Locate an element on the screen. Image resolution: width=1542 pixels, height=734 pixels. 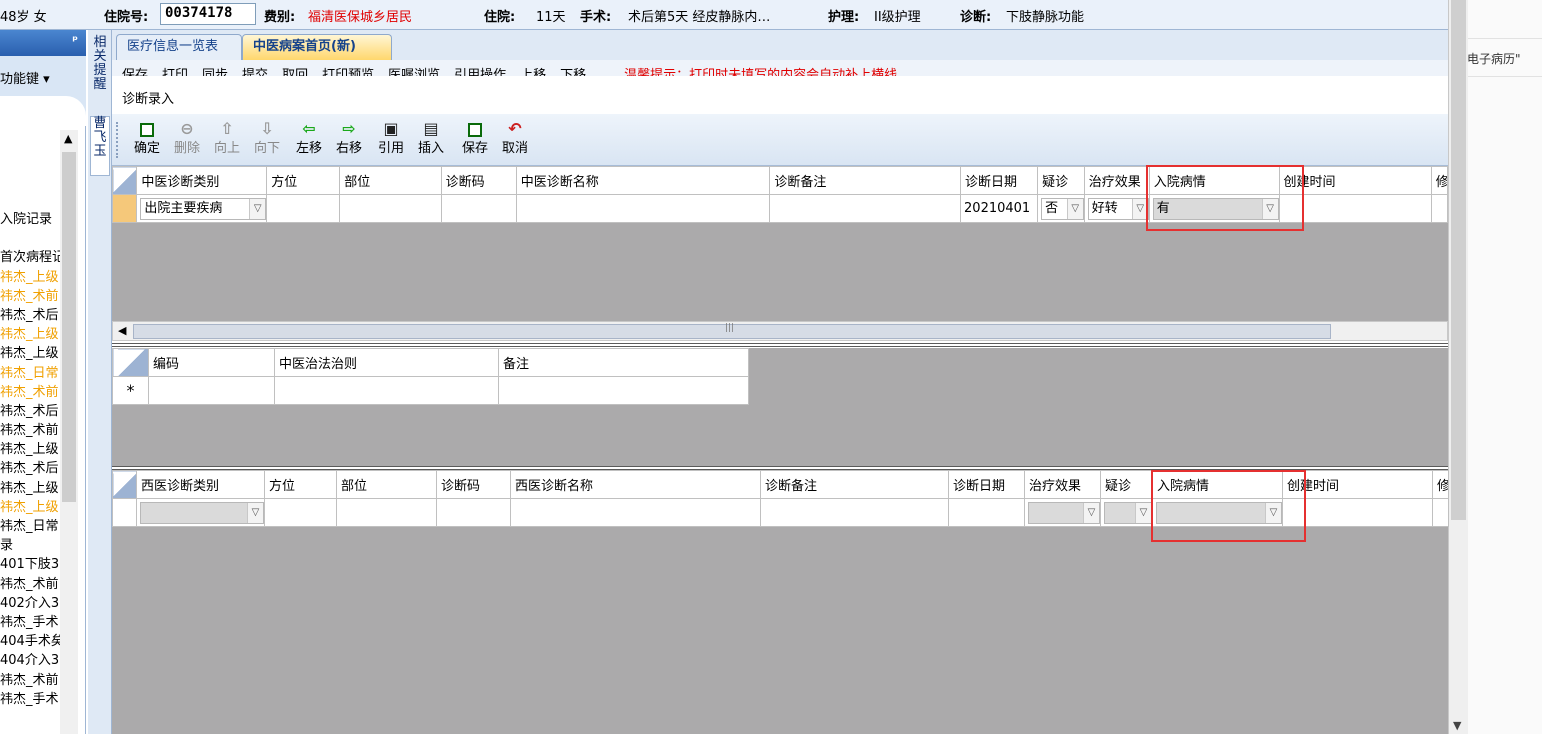
name-cell is located at coordinates (643, 208).